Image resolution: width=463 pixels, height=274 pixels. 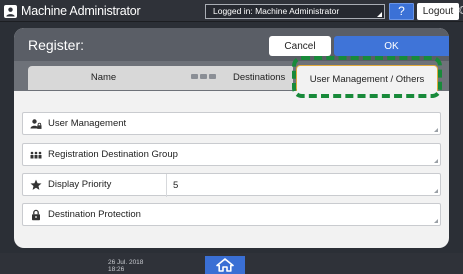 I want to click on top-bar: Machine Administrator Logged in, so click(x=231, y=11).